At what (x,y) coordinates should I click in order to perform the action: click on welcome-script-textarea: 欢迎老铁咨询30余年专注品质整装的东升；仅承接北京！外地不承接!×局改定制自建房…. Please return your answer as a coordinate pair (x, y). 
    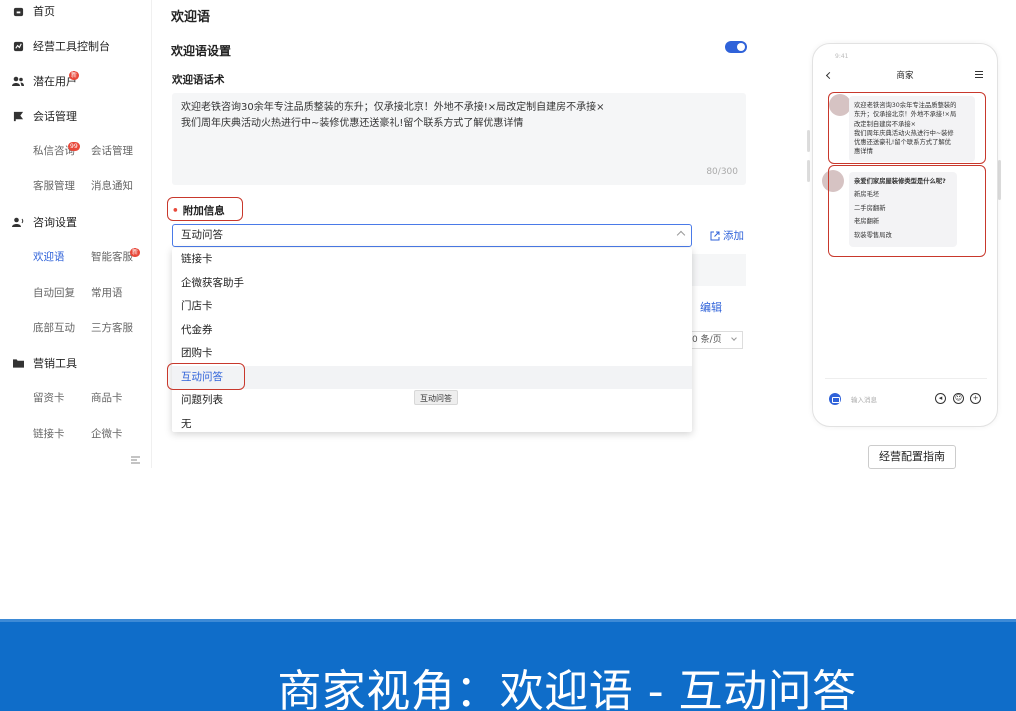
    Looking at the image, I should click on (459, 139).